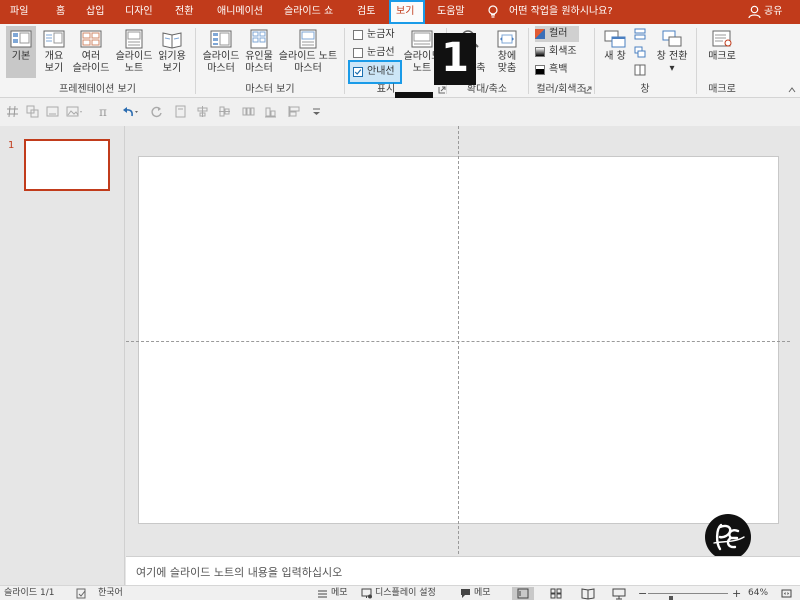  I want to click on switch-windows-icon, so click(672, 38).